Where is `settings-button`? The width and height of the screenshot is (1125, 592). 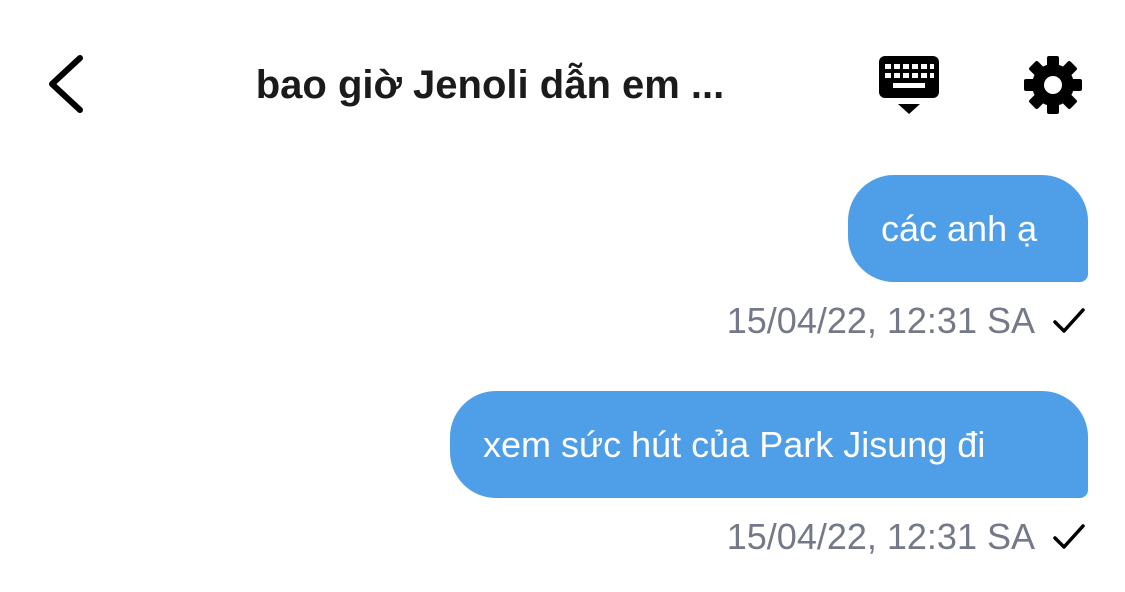
settings-button is located at coordinates (1053, 85).